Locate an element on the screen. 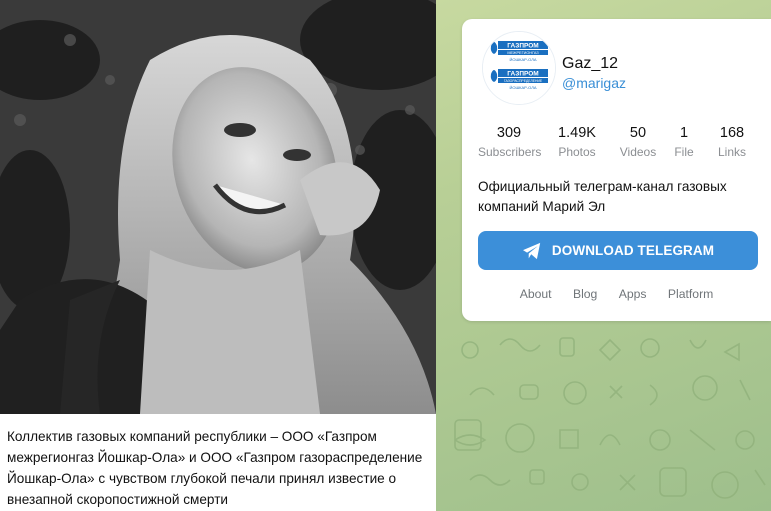 This screenshot has height=511, width=771. logo-line5: ГАЗОРАСПРЕДЕЛЕНИЕ is located at coordinates (523, 81).